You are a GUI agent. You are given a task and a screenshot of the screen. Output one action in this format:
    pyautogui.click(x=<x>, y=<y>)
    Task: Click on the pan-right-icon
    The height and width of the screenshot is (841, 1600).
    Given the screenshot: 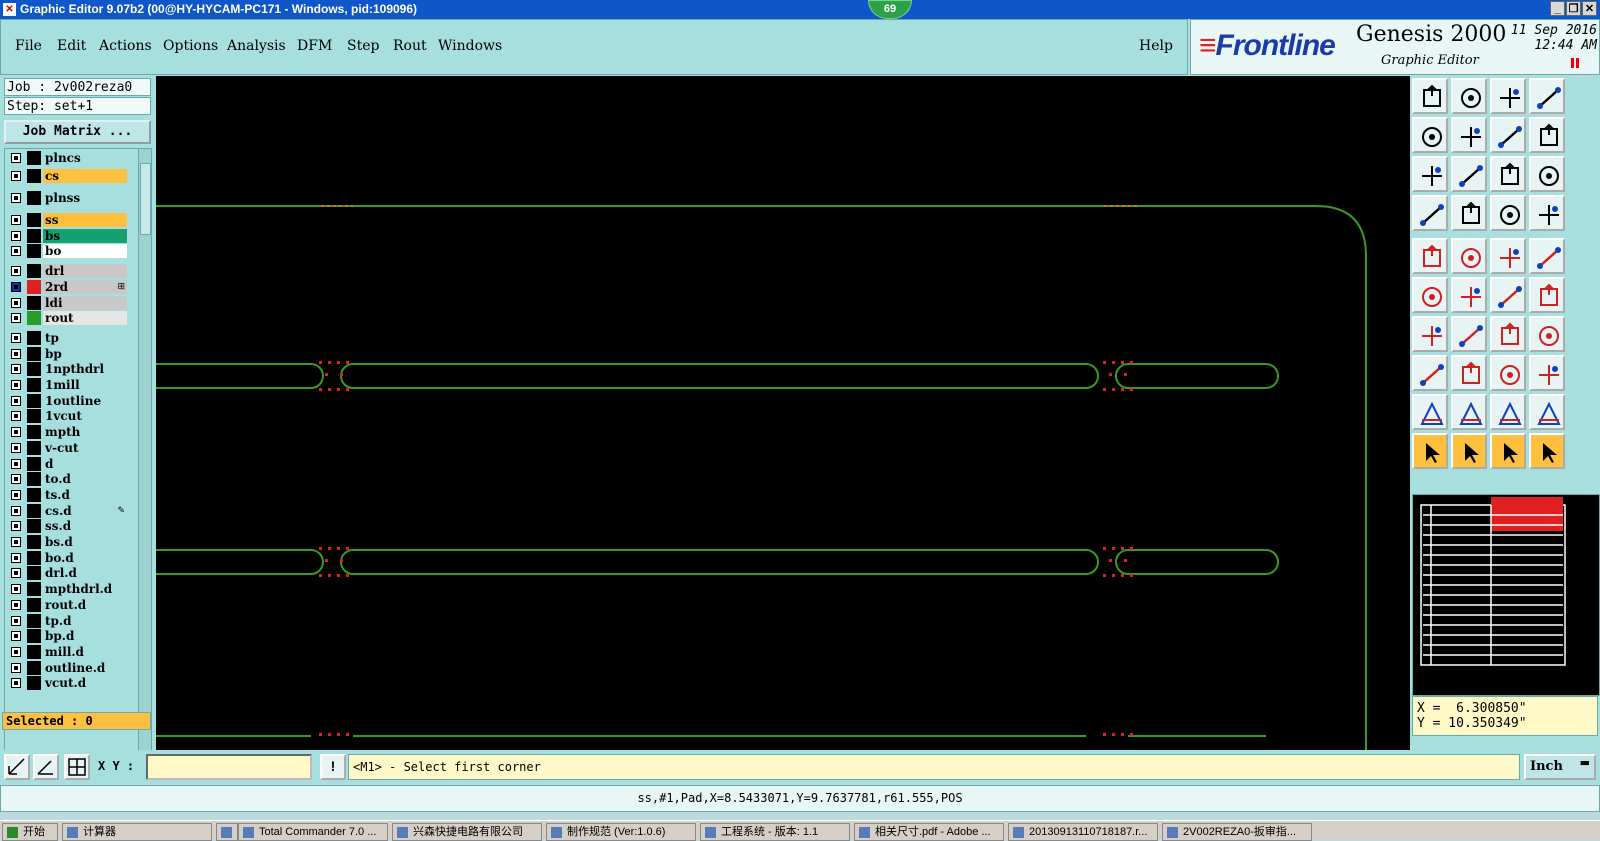 What is the action you would take?
    pyautogui.click(x=1469, y=135)
    